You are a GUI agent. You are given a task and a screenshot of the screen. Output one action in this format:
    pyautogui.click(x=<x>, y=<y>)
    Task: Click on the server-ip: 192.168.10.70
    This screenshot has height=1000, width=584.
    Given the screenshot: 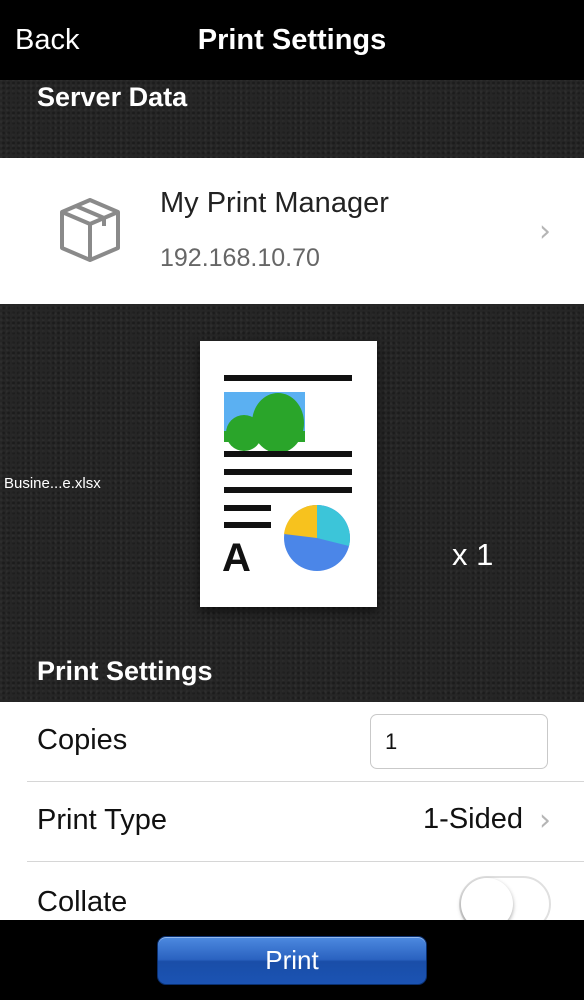 What is the action you would take?
    pyautogui.click(x=240, y=258)
    